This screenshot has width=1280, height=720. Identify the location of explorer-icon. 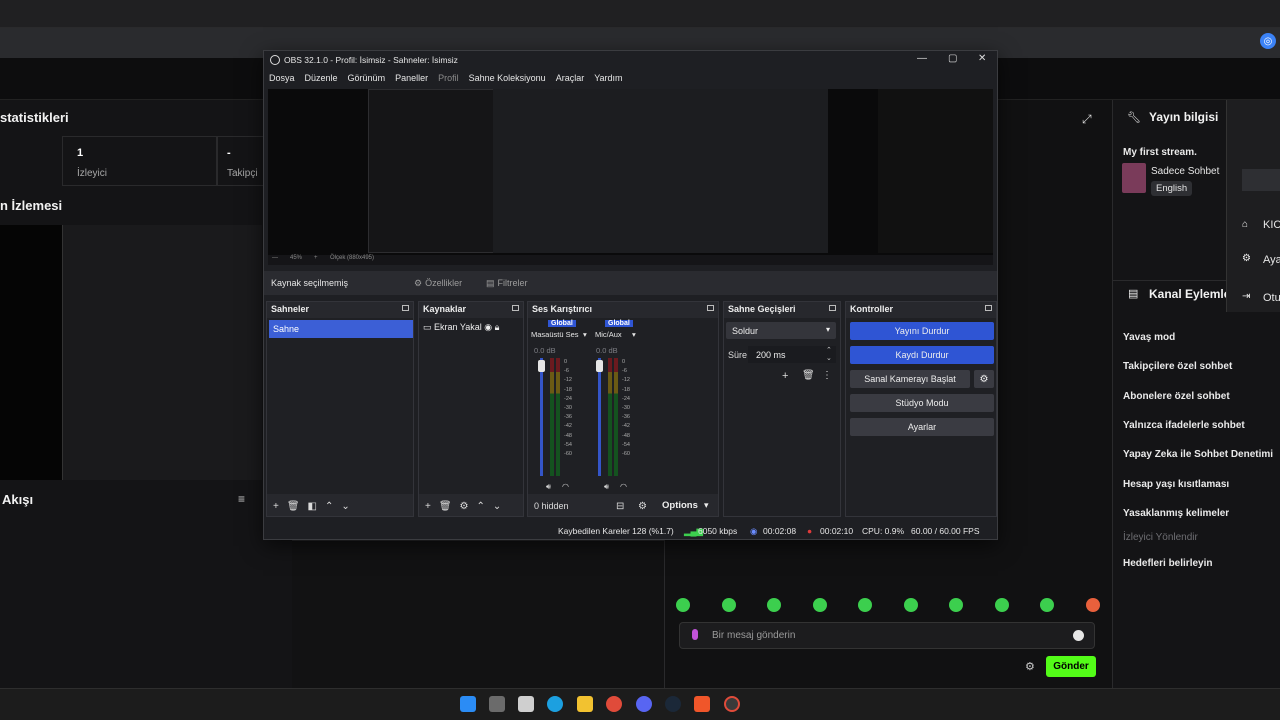
(585, 704).